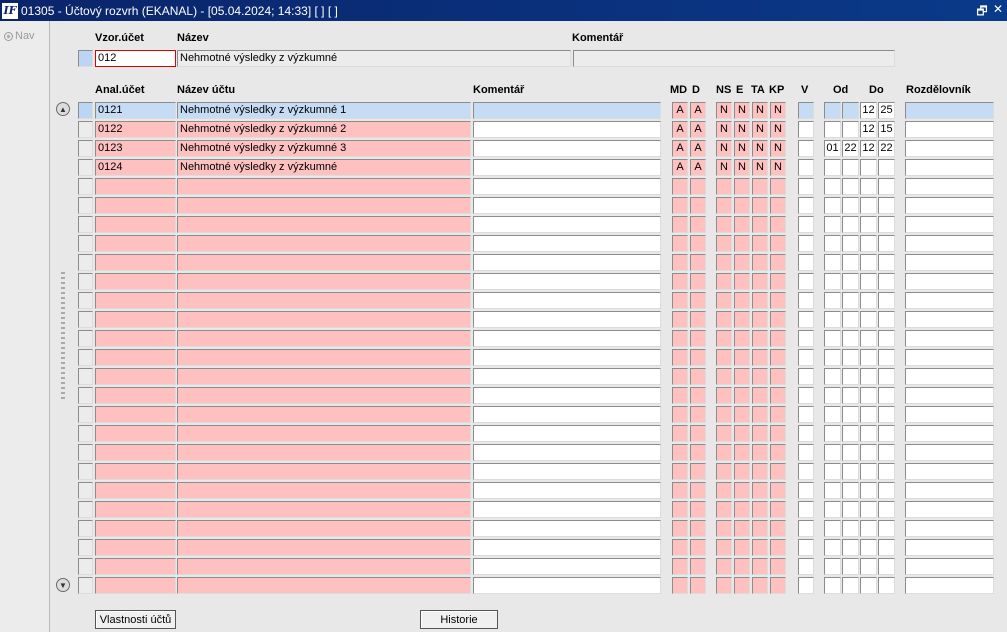  I want to click on history-button: Historie, so click(459, 619).